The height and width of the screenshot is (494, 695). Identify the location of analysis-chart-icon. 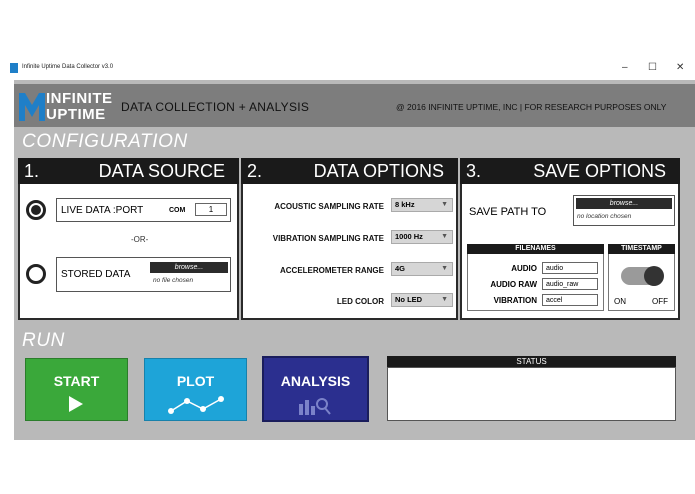
(315, 406).